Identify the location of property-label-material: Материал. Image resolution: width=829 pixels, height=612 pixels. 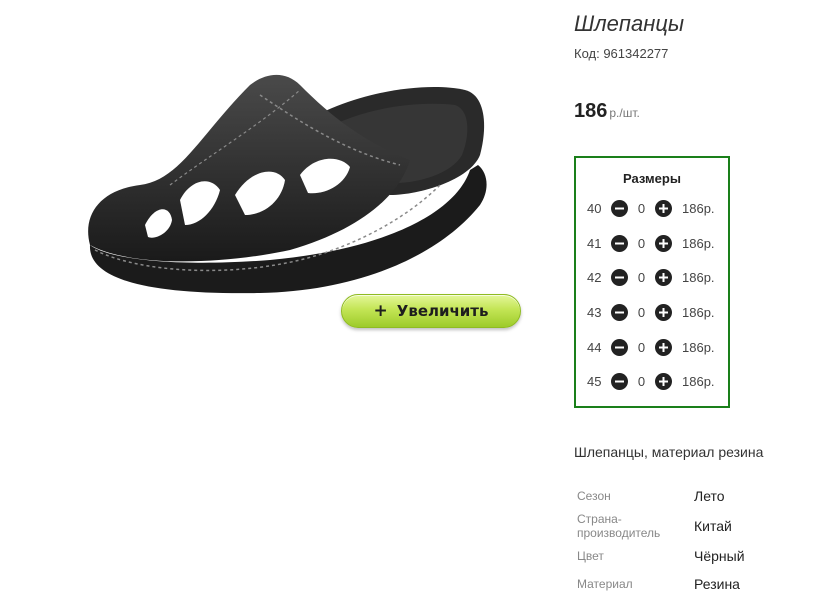
(605, 584).